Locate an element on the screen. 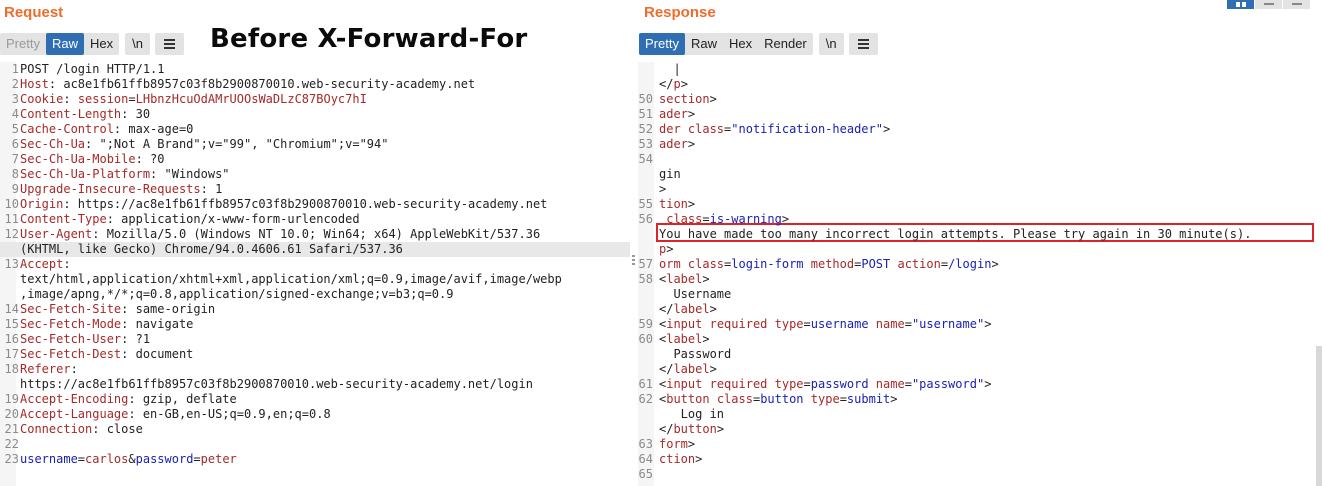 This screenshot has height=486, width=1322. request-newline-toggle: \n is located at coordinates (137, 44).